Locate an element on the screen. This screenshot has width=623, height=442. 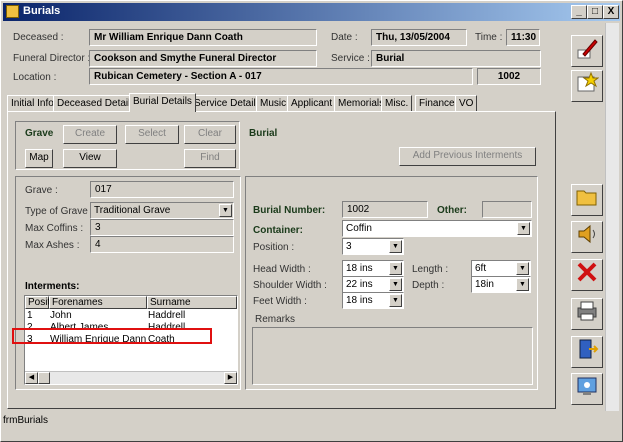
container-label: Container: is located at coordinates (278, 230).